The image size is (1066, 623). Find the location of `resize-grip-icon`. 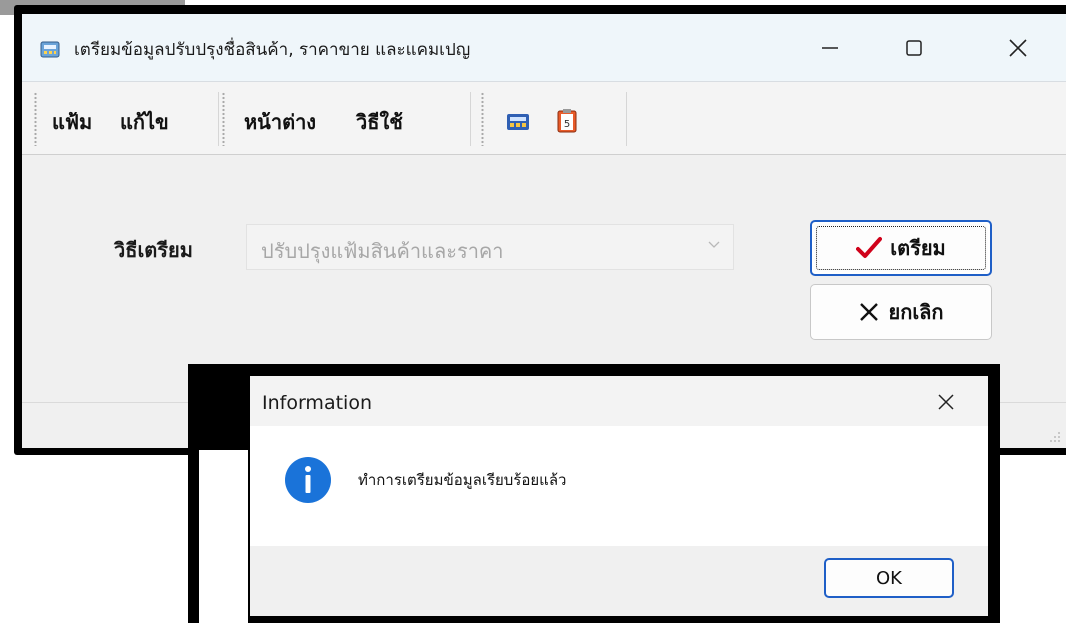

resize-grip-icon is located at coordinates (1055, 437).